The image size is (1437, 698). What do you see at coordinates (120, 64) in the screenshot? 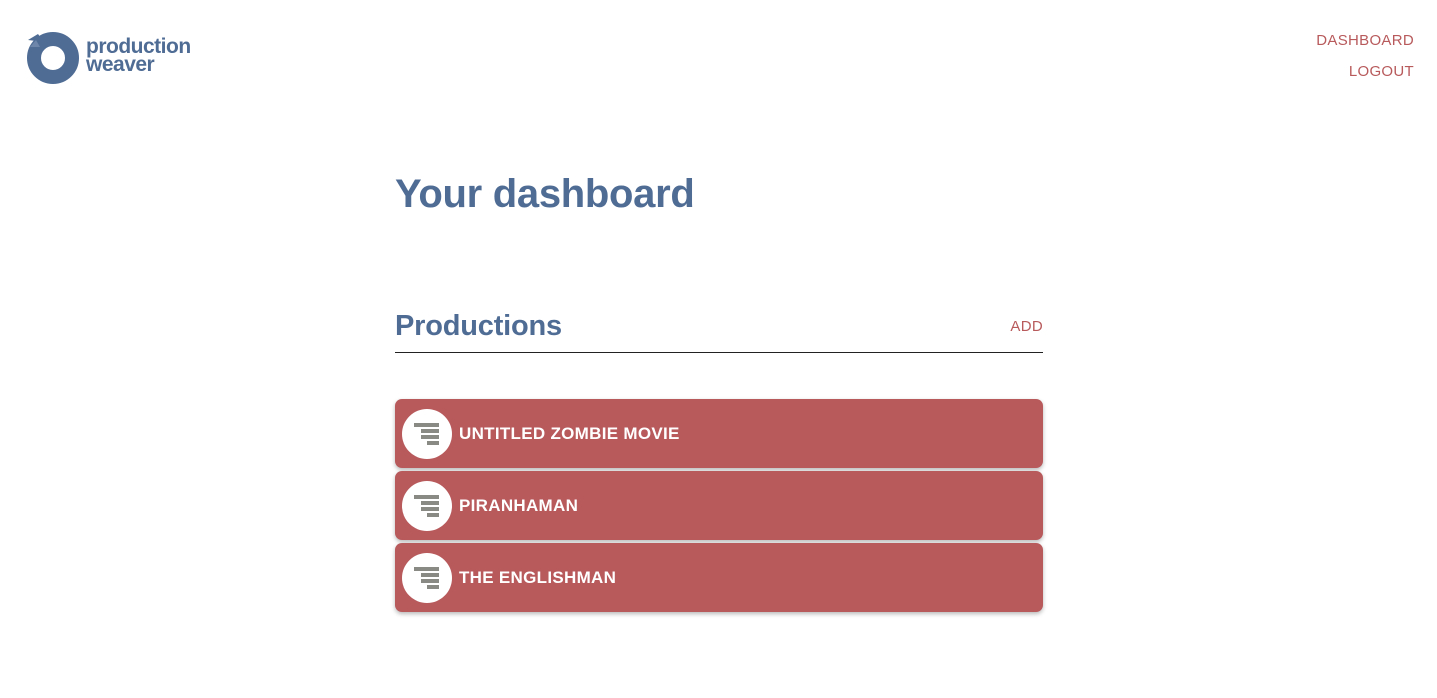
I see `brand-line-2: weaver` at bounding box center [120, 64].